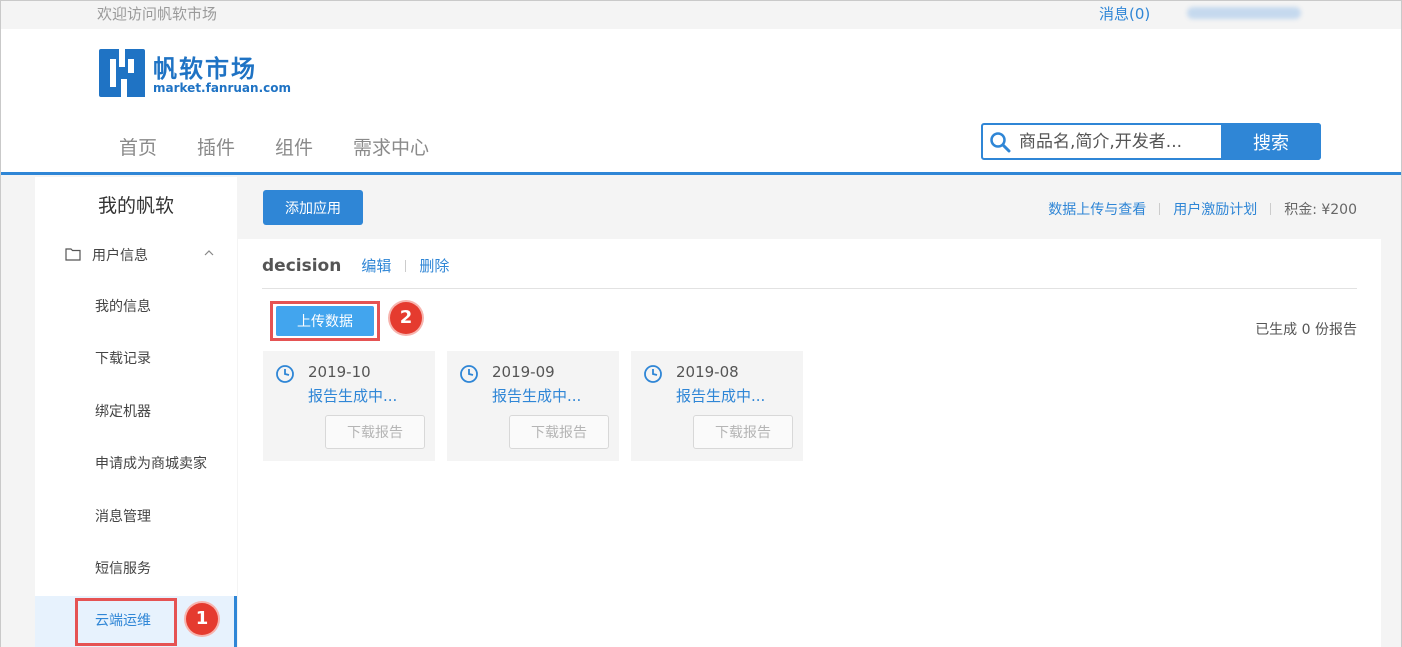  I want to click on report-card: 2019-09 报告生成中... 下载报告, so click(533, 406).